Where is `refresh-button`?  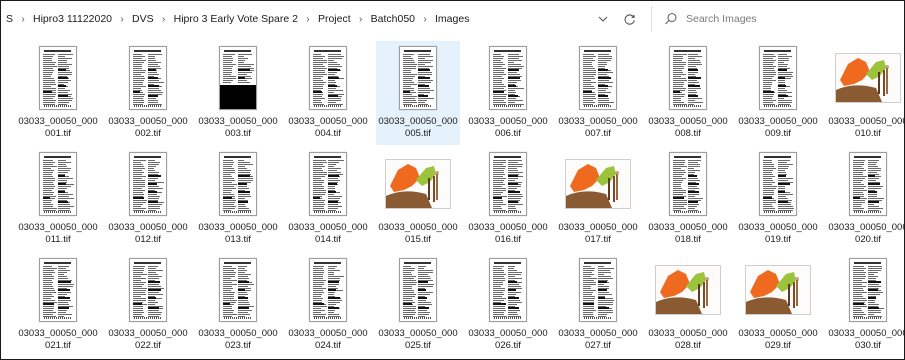 refresh-button is located at coordinates (629, 19).